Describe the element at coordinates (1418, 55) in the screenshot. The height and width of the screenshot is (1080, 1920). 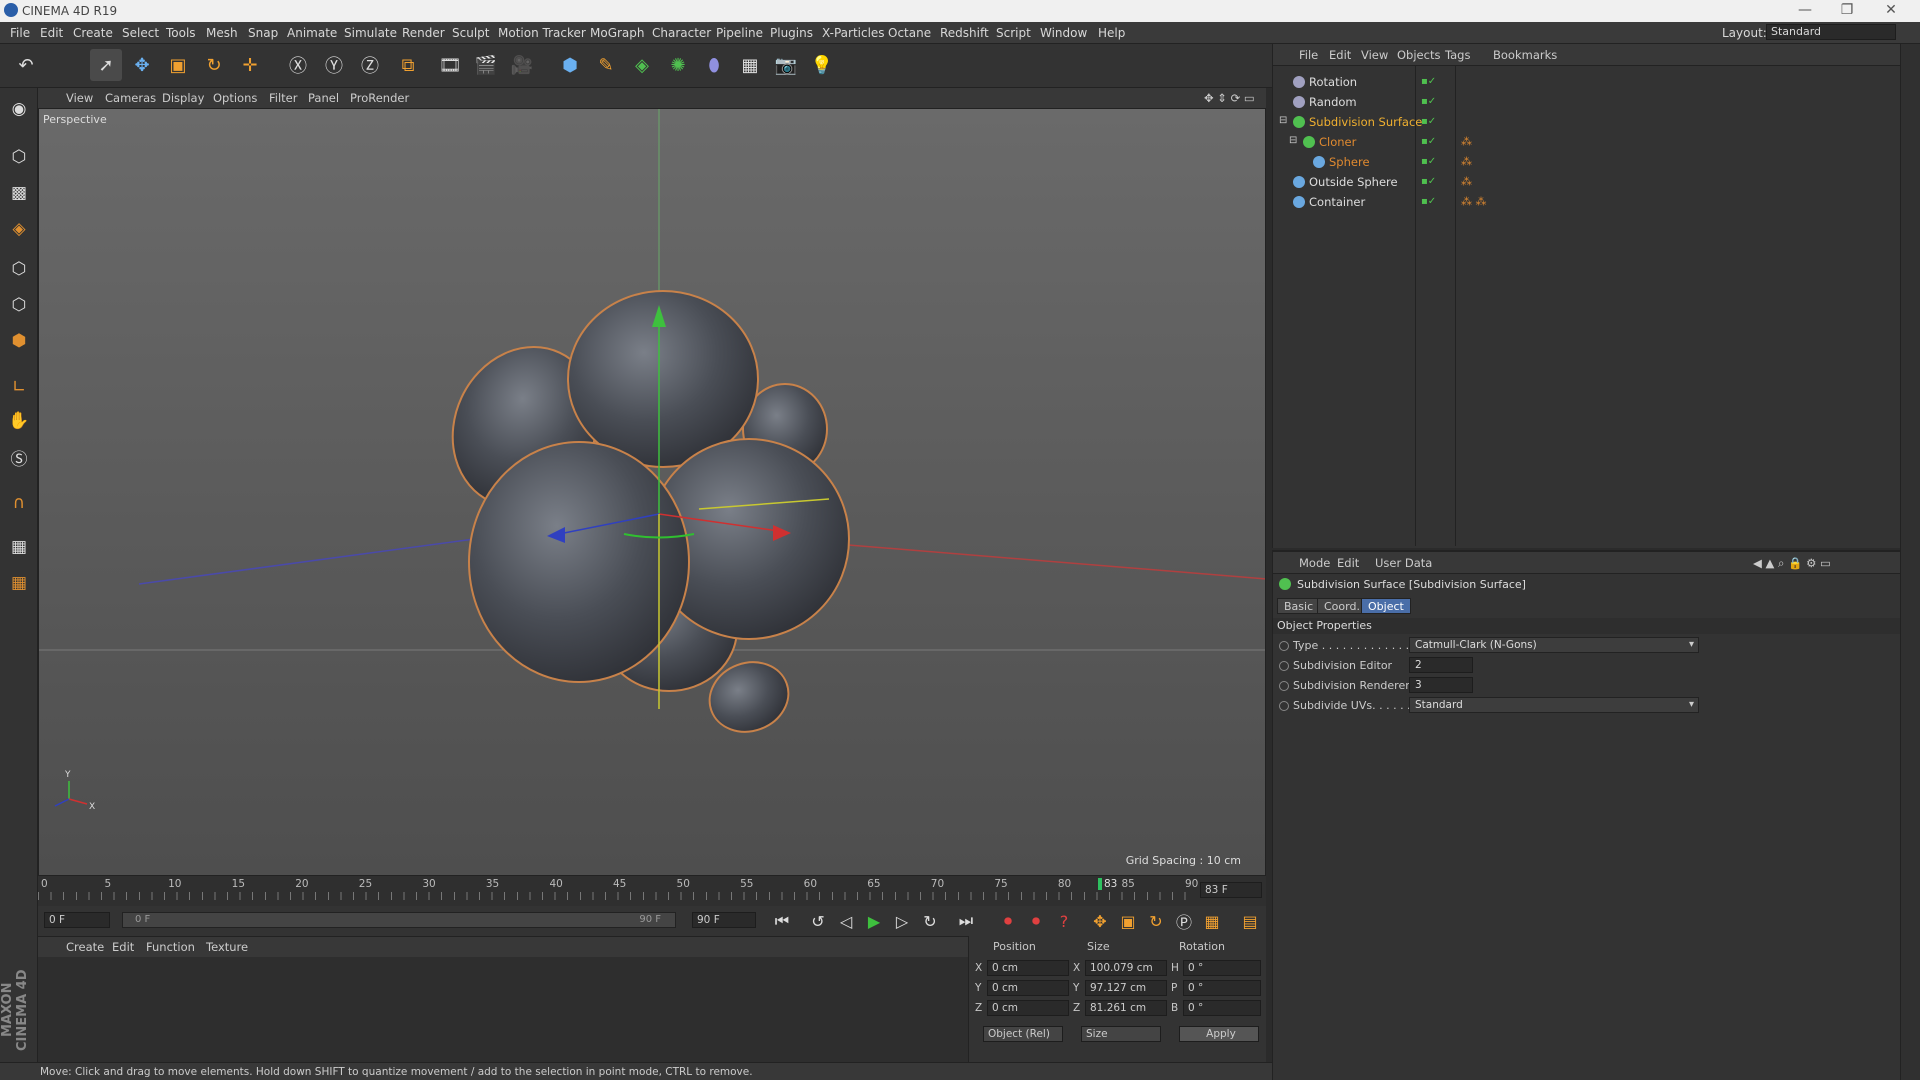
I see `obj-menu-objects: Objects` at that location.